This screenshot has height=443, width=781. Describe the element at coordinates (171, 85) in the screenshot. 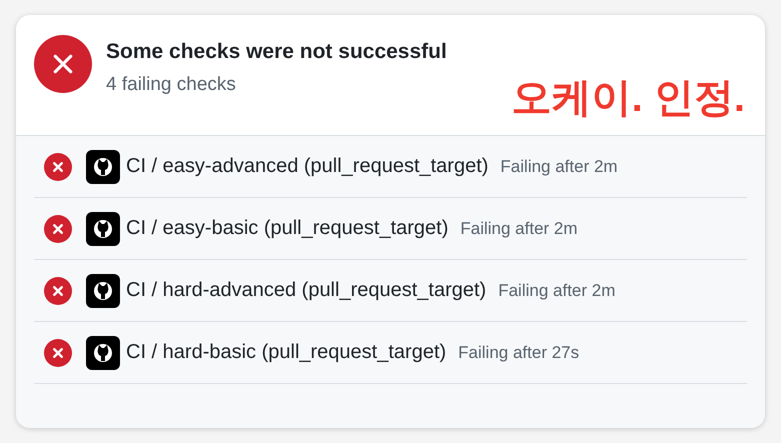

I see `failing-count: 4 failing checks` at that location.